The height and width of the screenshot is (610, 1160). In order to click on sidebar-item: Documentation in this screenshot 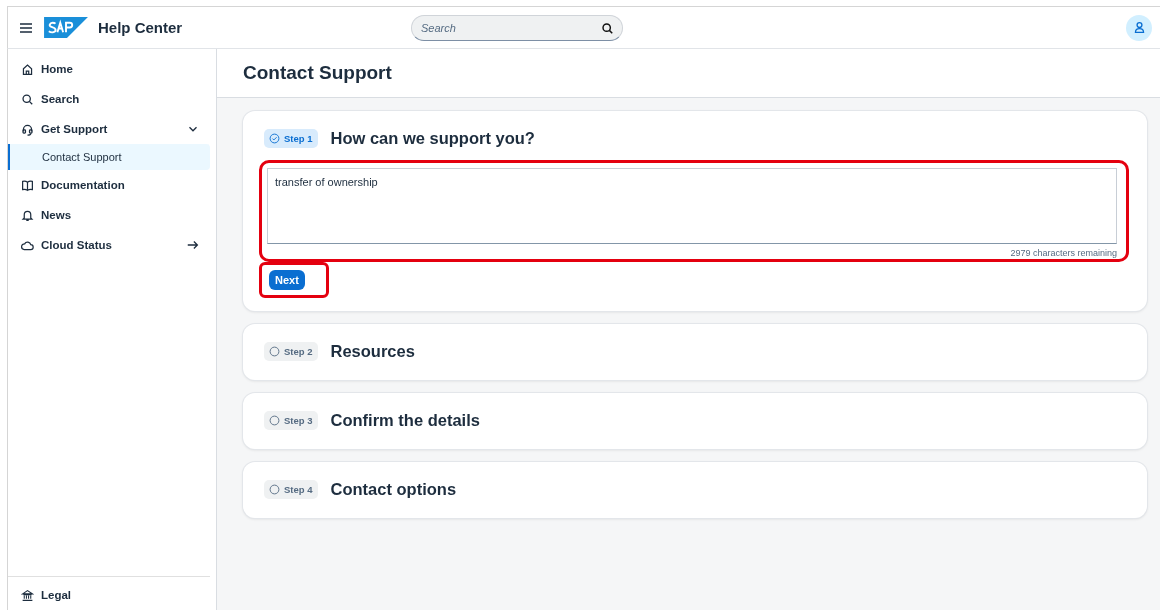, I will do `click(109, 185)`.